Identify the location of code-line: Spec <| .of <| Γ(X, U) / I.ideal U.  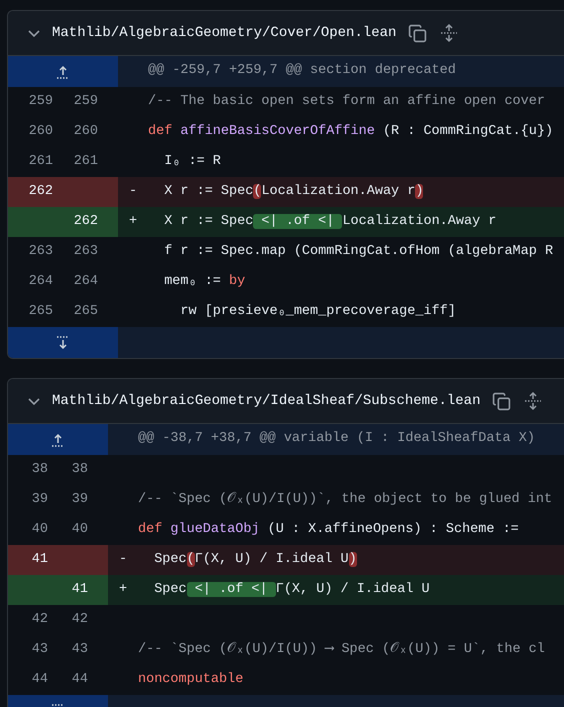
(291, 589).